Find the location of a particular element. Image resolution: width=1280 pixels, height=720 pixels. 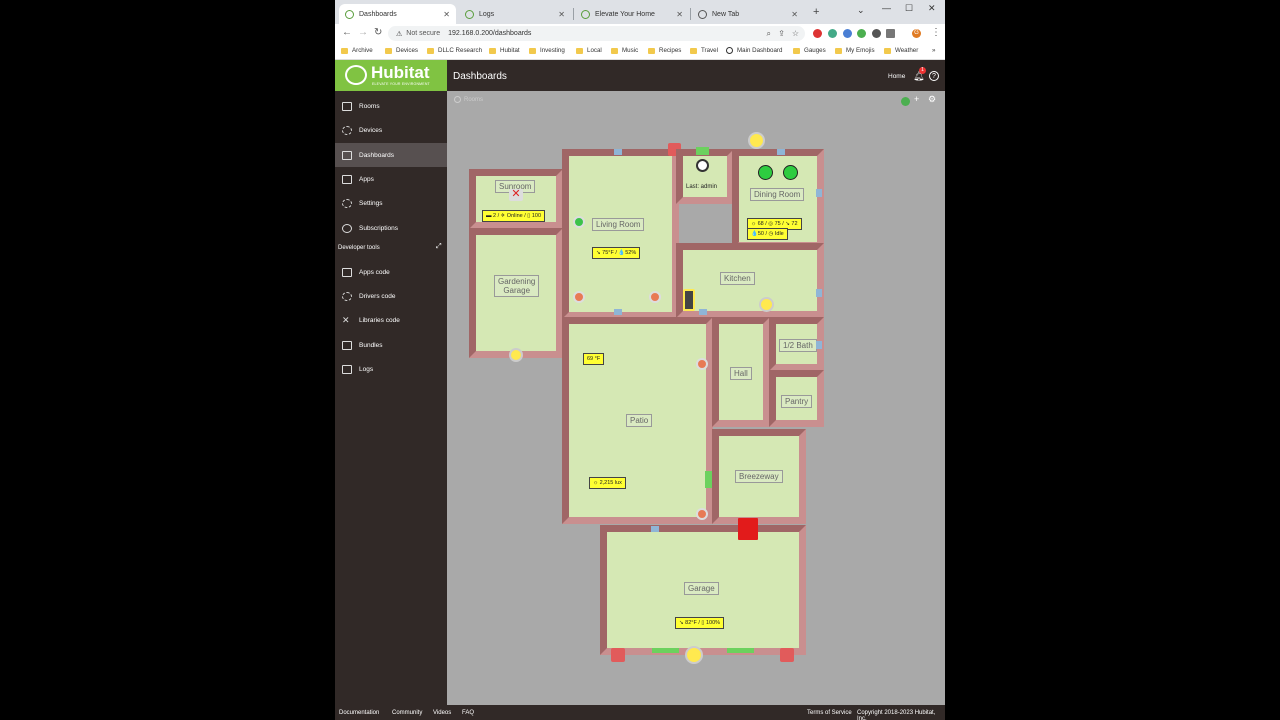

tab-search-icon: ⌄ is located at coordinates (861, 10).